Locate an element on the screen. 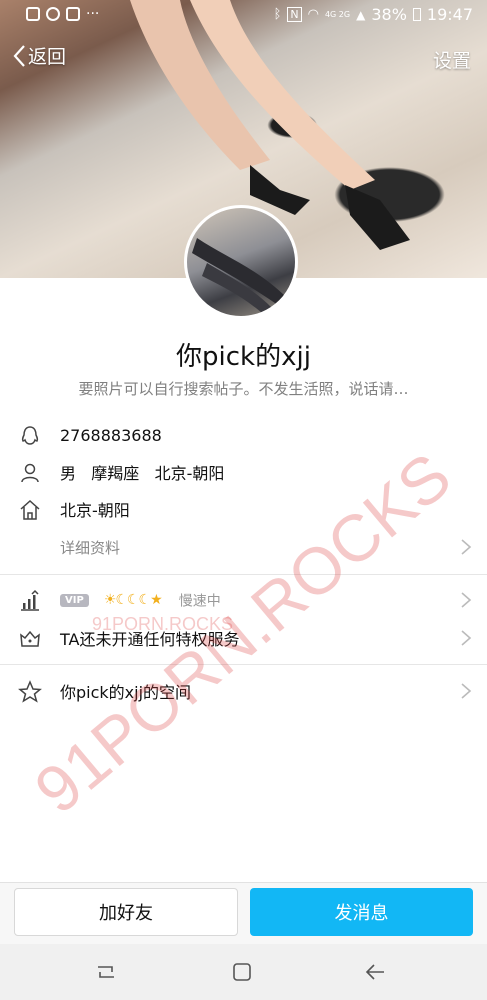 The image size is (487, 1000). signal-icon: ▲ is located at coordinates (361, 14).